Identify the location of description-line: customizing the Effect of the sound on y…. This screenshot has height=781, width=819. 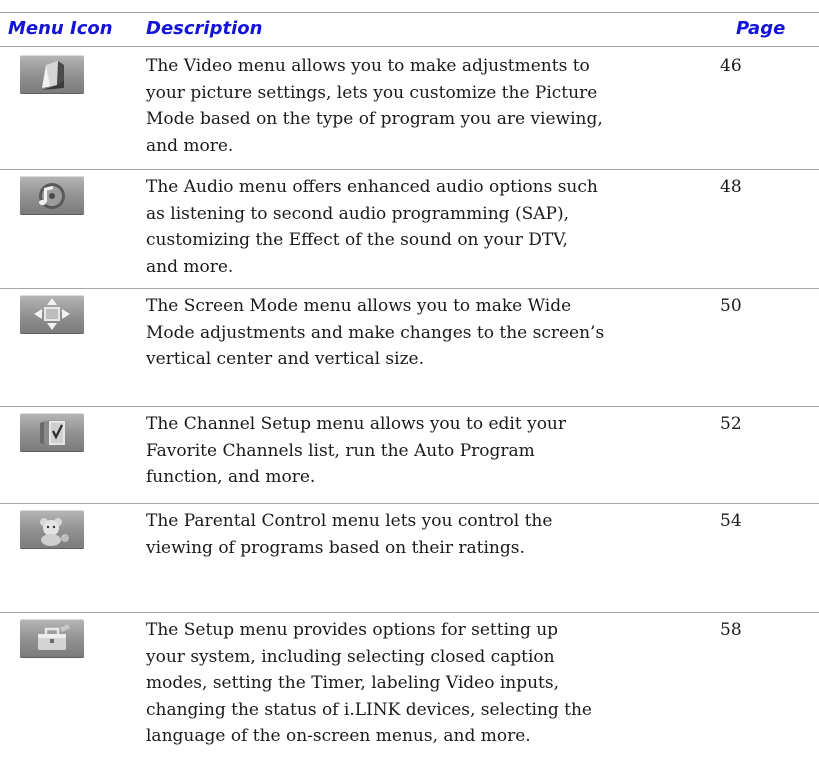
(357, 240).